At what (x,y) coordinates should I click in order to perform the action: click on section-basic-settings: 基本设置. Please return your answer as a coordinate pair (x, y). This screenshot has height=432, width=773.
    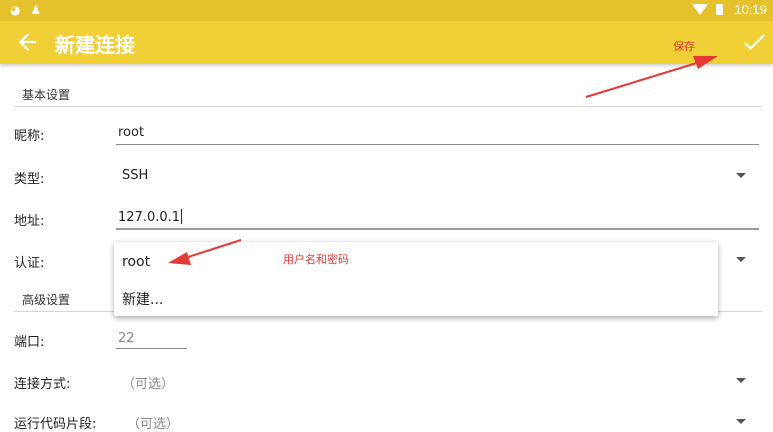
    Looking at the image, I should click on (46, 95).